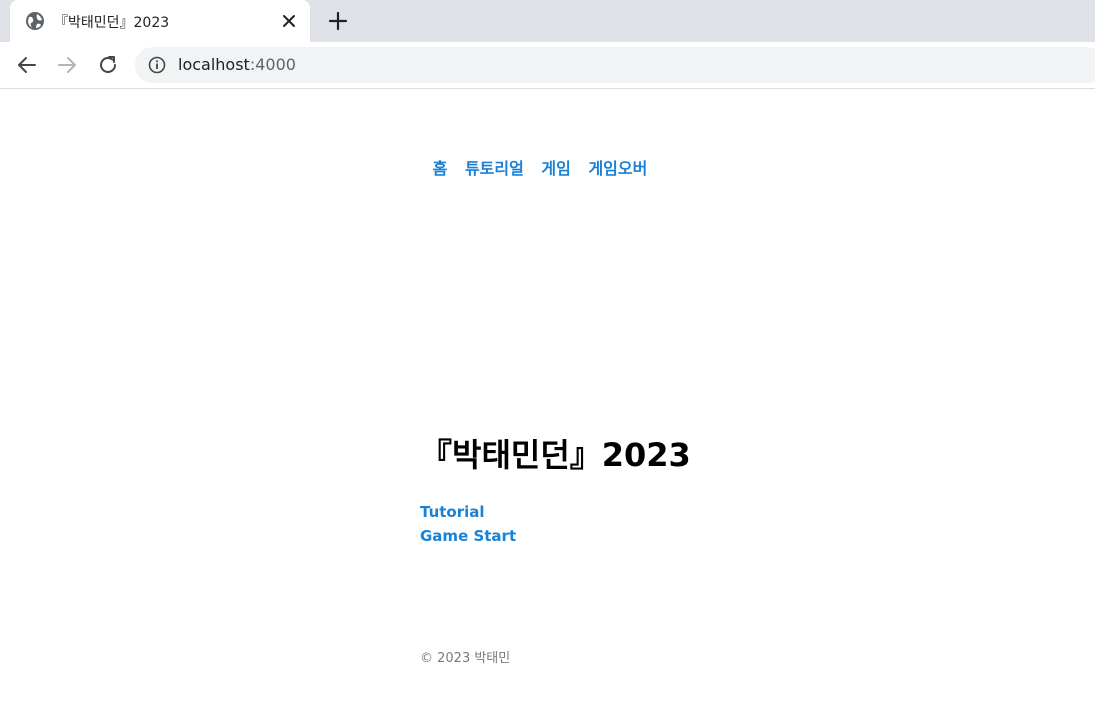  Describe the element at coordinates (108, 65) in the screenshot. I see `reload-icon` at that location.